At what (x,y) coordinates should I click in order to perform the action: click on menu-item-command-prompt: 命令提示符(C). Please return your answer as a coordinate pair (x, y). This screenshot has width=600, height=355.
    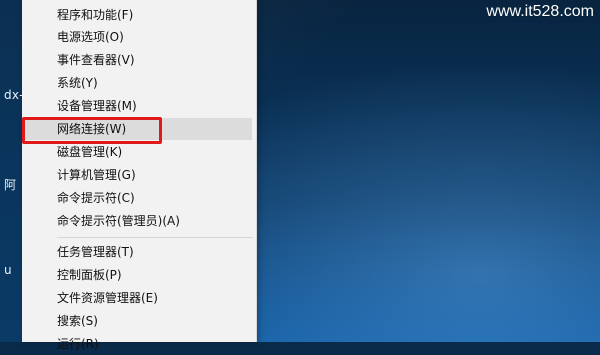
    Looking at the image, I should click on (137, 198).